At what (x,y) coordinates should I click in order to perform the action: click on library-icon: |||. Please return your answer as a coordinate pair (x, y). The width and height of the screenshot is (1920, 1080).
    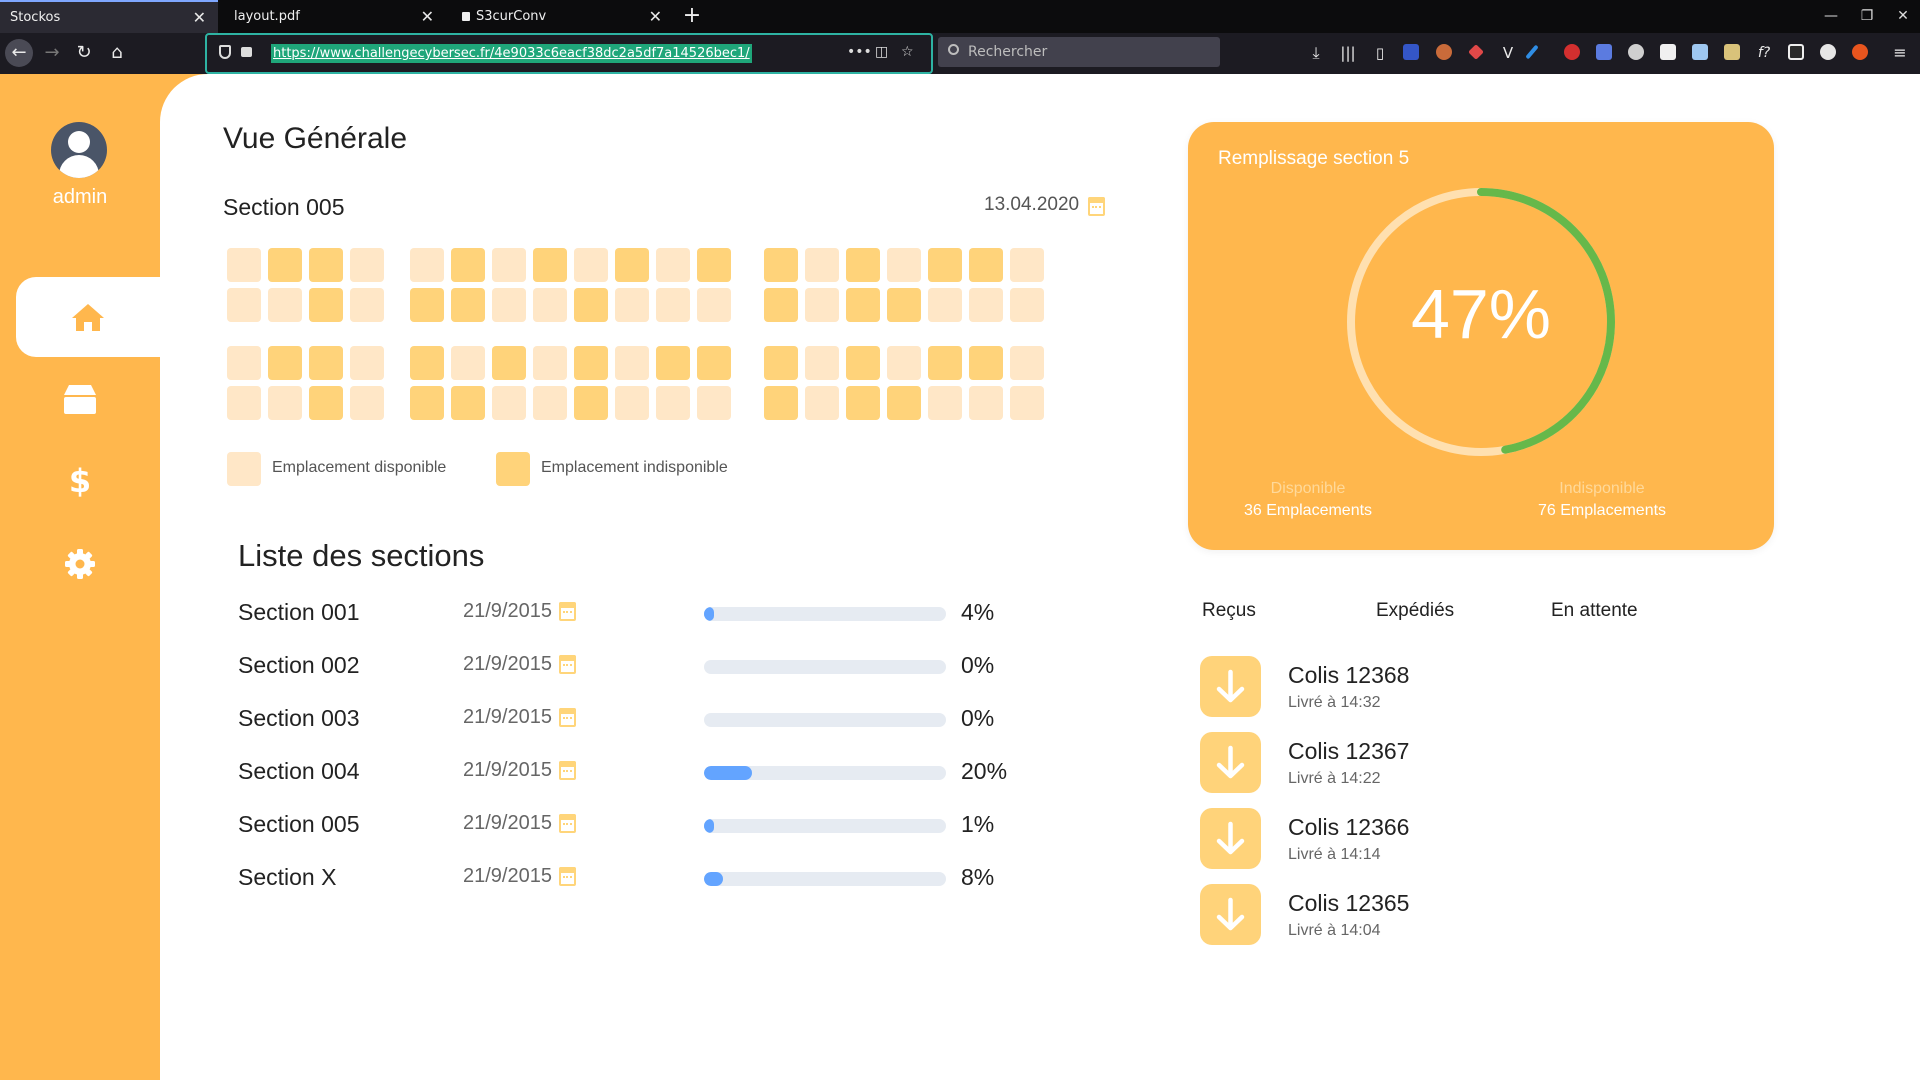
    Looking at the image, I should click on (1348, 53).